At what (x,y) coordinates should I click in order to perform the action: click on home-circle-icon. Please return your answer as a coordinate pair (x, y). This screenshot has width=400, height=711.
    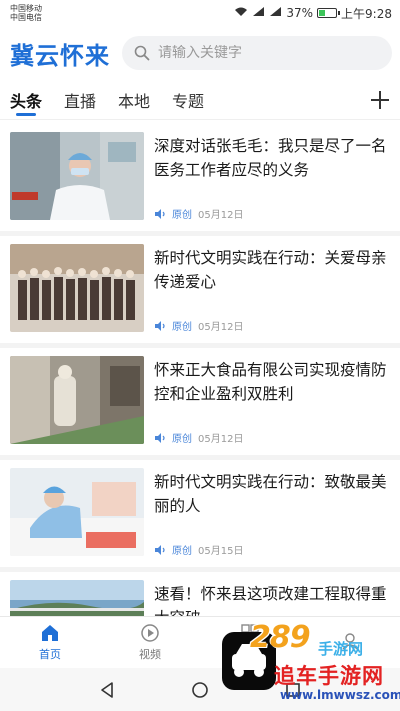
    Looking at the image, I should click on (200, 690).